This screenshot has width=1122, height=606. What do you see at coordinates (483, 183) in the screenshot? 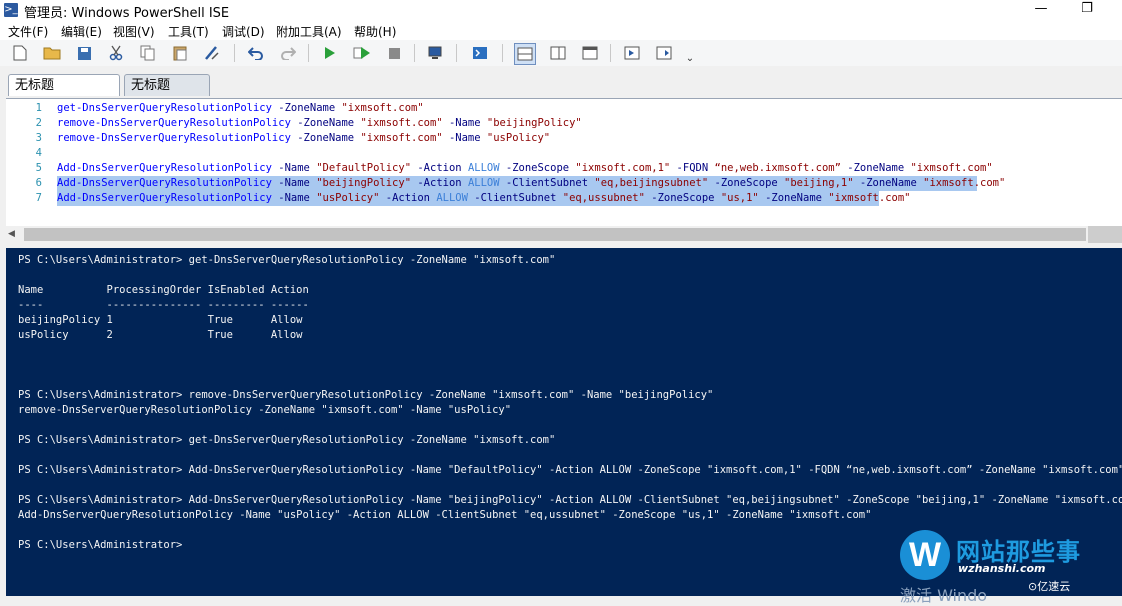
I see `code-token: ALLOW` at bounding box center [483, 183].